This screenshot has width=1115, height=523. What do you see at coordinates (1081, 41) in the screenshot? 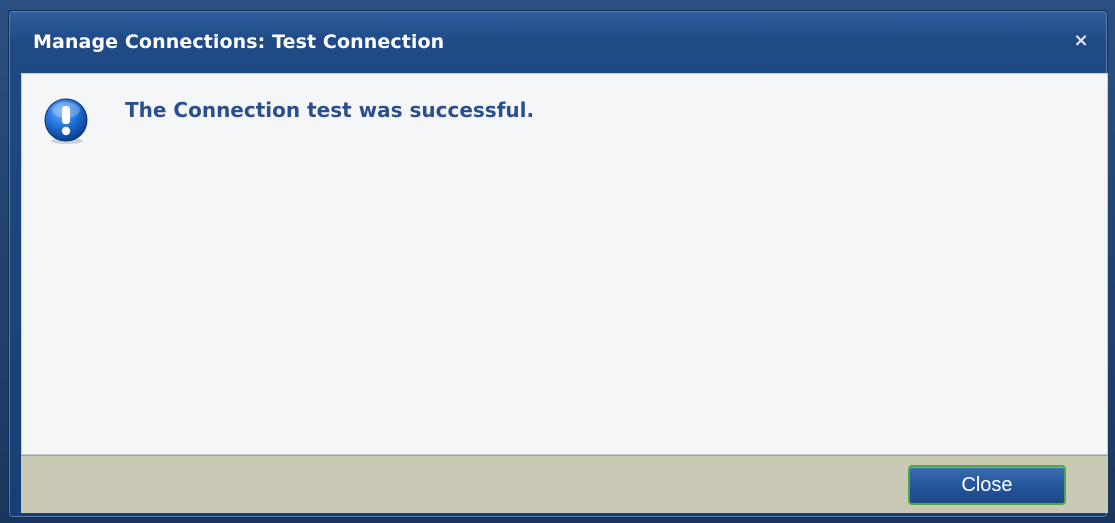
I see `close-icon: ×` at bounding box center [1081, 41].